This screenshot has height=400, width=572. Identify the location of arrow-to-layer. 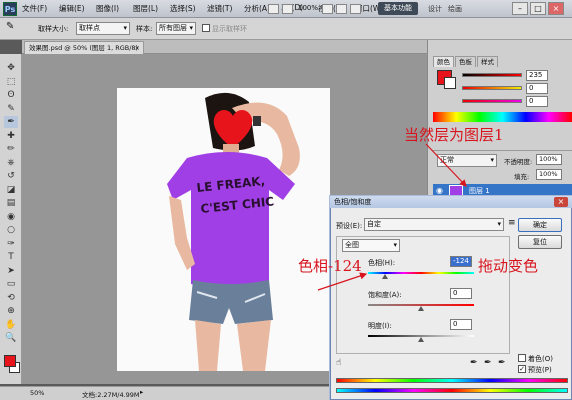
(446, 165).